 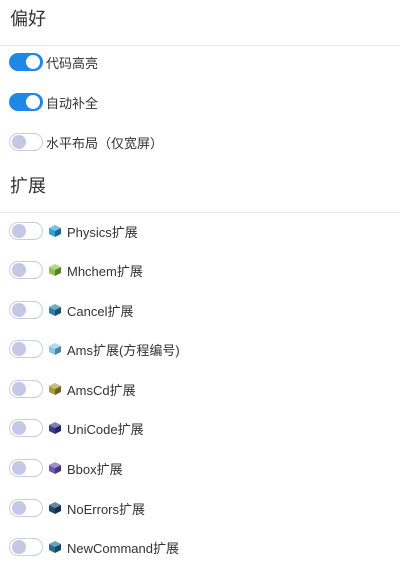 I want to click on toggle-physics, so click(x=26, y=231).